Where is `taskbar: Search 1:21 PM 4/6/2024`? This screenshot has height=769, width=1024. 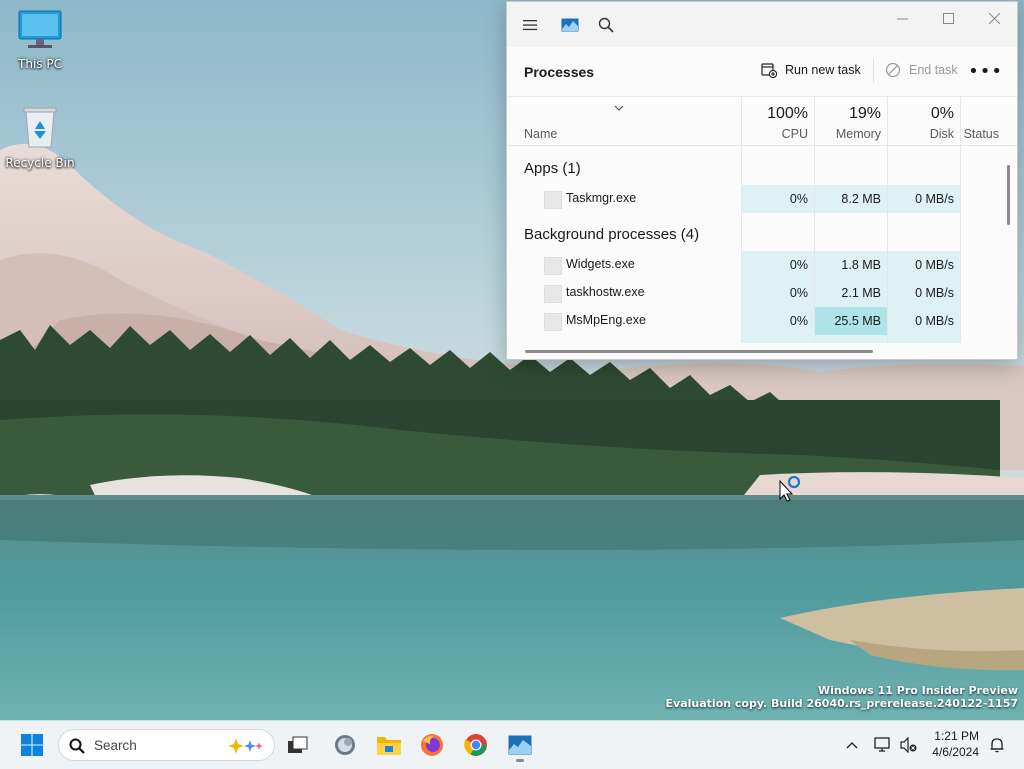
taskbar: Search 1:21 PM 4/6/2024 is located at coordinates (512, 744).